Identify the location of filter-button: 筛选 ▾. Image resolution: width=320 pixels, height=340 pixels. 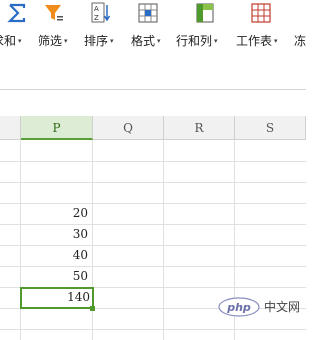
(59, 35).